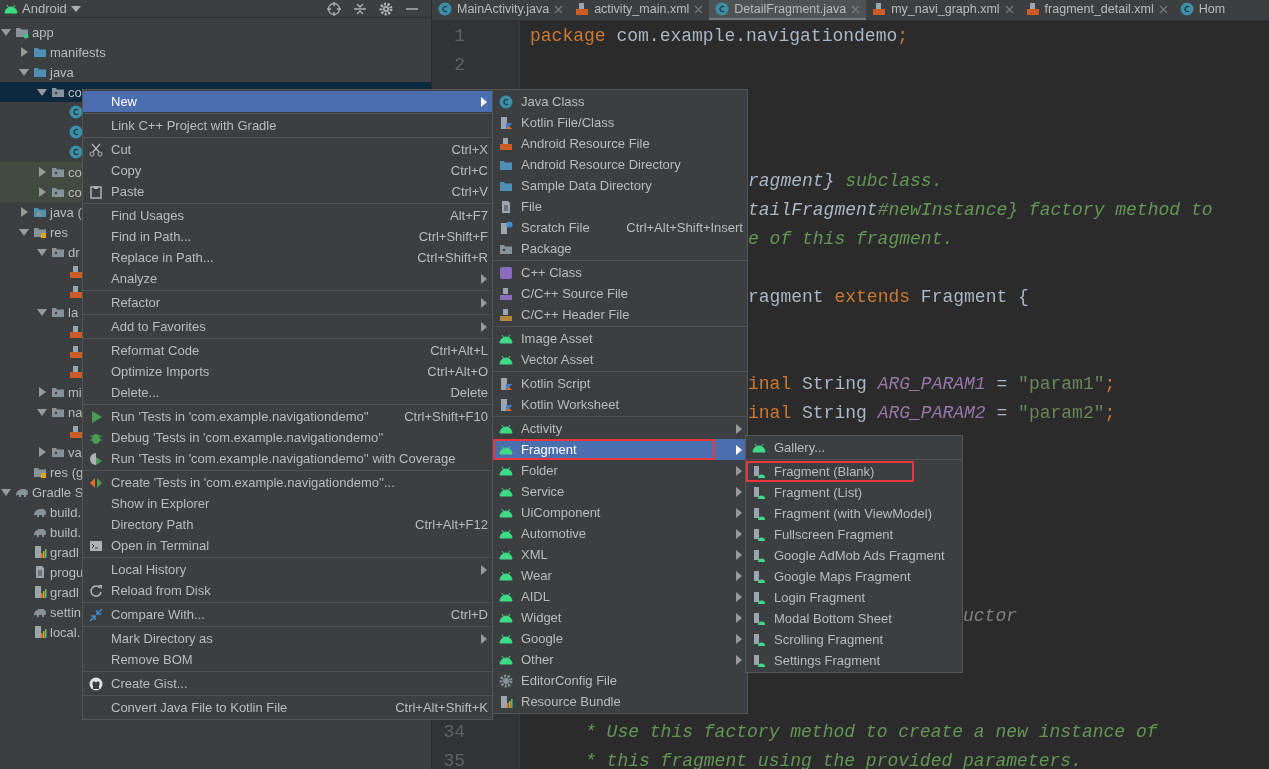 The height and width of the screenshot is (769, 1269). Describe the element at coordinates (457, 371) in the screenshot. I see `shortcut-label: Ctrl+Alt+O` at that location.